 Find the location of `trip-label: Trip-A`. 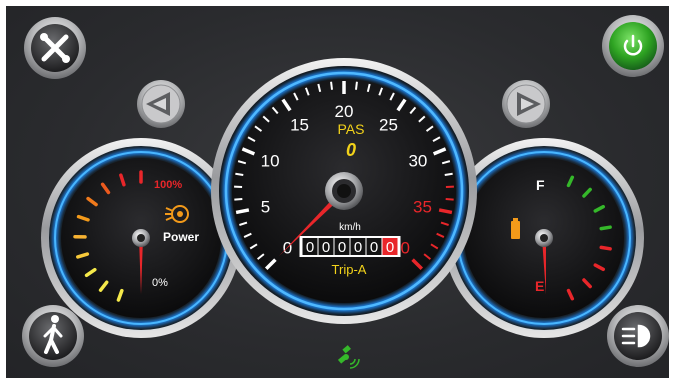

trip-label: Trip-A is located at coordinates (349, 269).